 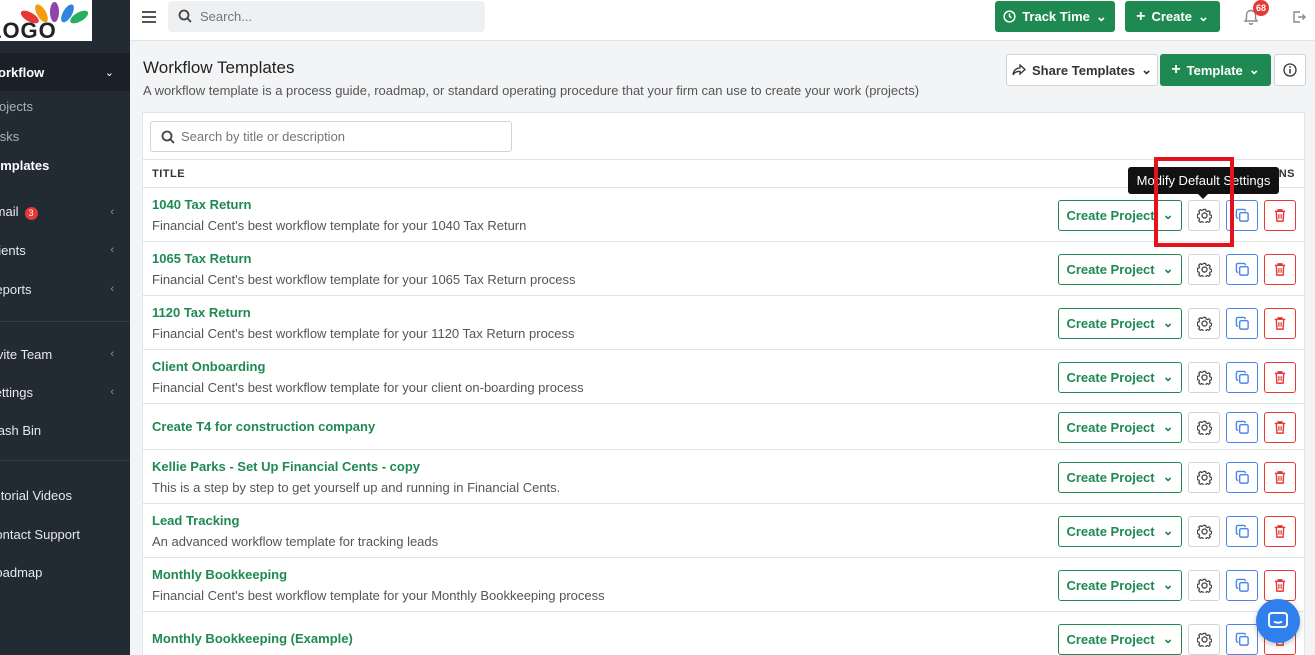 What do you see at coordinates (9, 211) in the screenshot?
I see `sidebar-item-email-label: Email` at bounding box center [9, 211].